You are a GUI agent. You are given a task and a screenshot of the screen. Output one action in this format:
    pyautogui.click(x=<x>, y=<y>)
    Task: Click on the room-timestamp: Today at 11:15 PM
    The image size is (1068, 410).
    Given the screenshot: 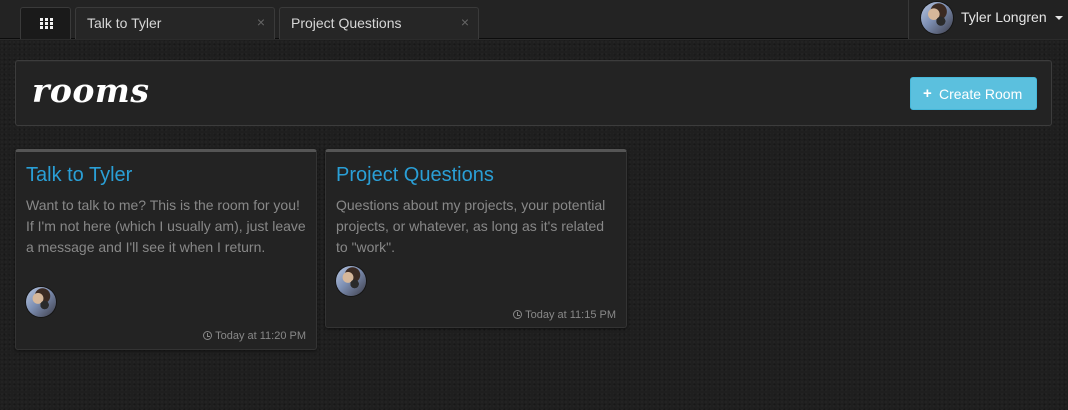 What is the action you would take?
    pyautogui.click(x=564, y=315)
    